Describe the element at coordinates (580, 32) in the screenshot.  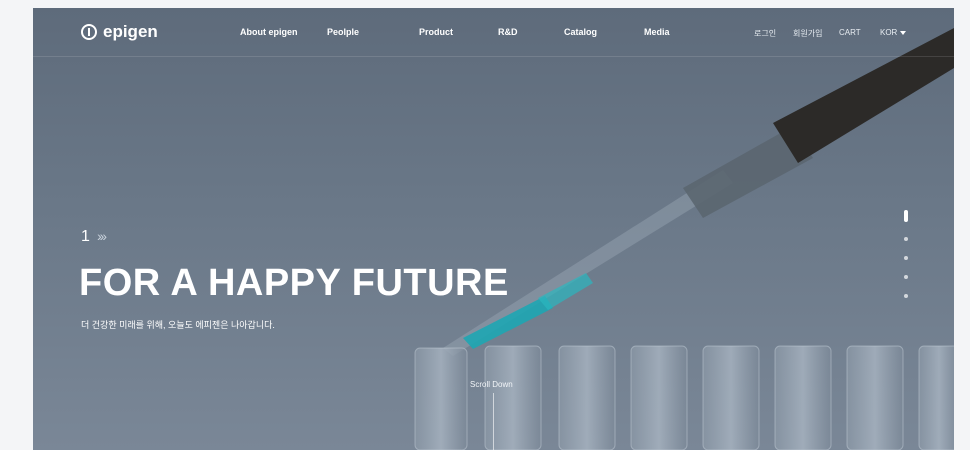
I see `nav-catalog: Catalog` at that location.